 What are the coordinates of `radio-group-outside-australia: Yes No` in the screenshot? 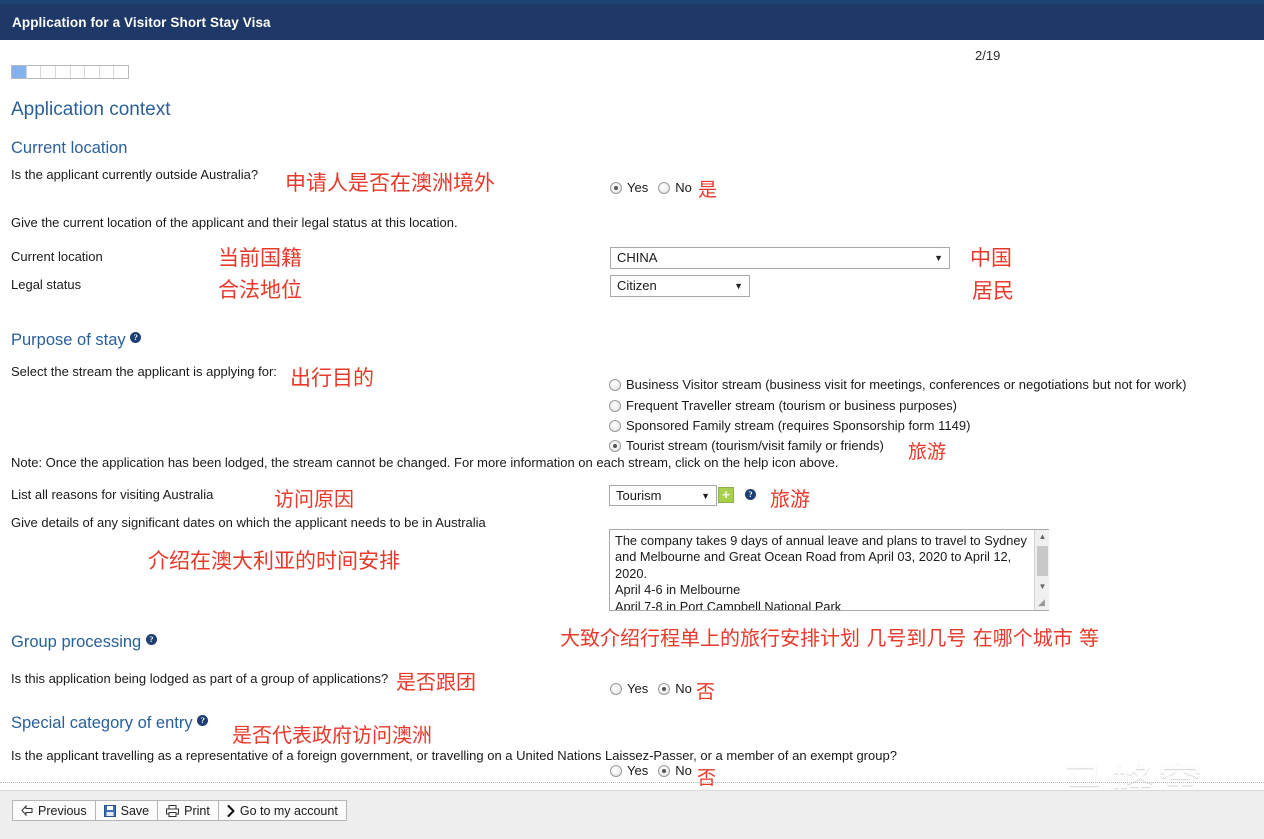 It's located at (656, 187).